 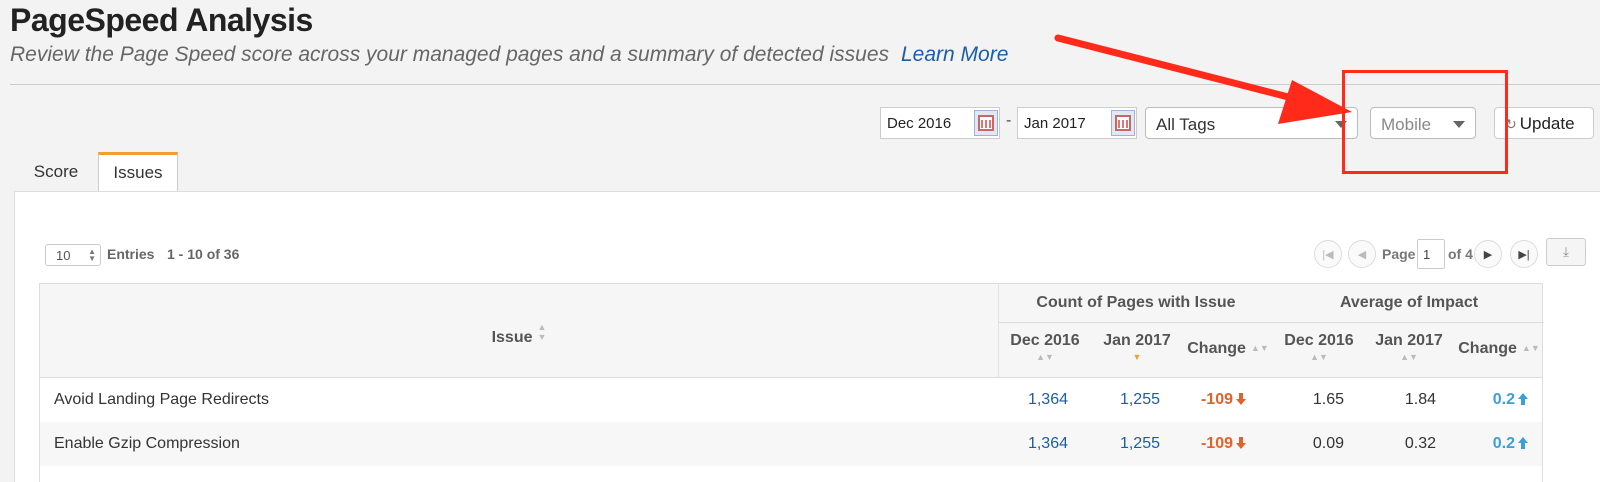 I want to click on entries-label: Entries, so click(x=131, y=254).